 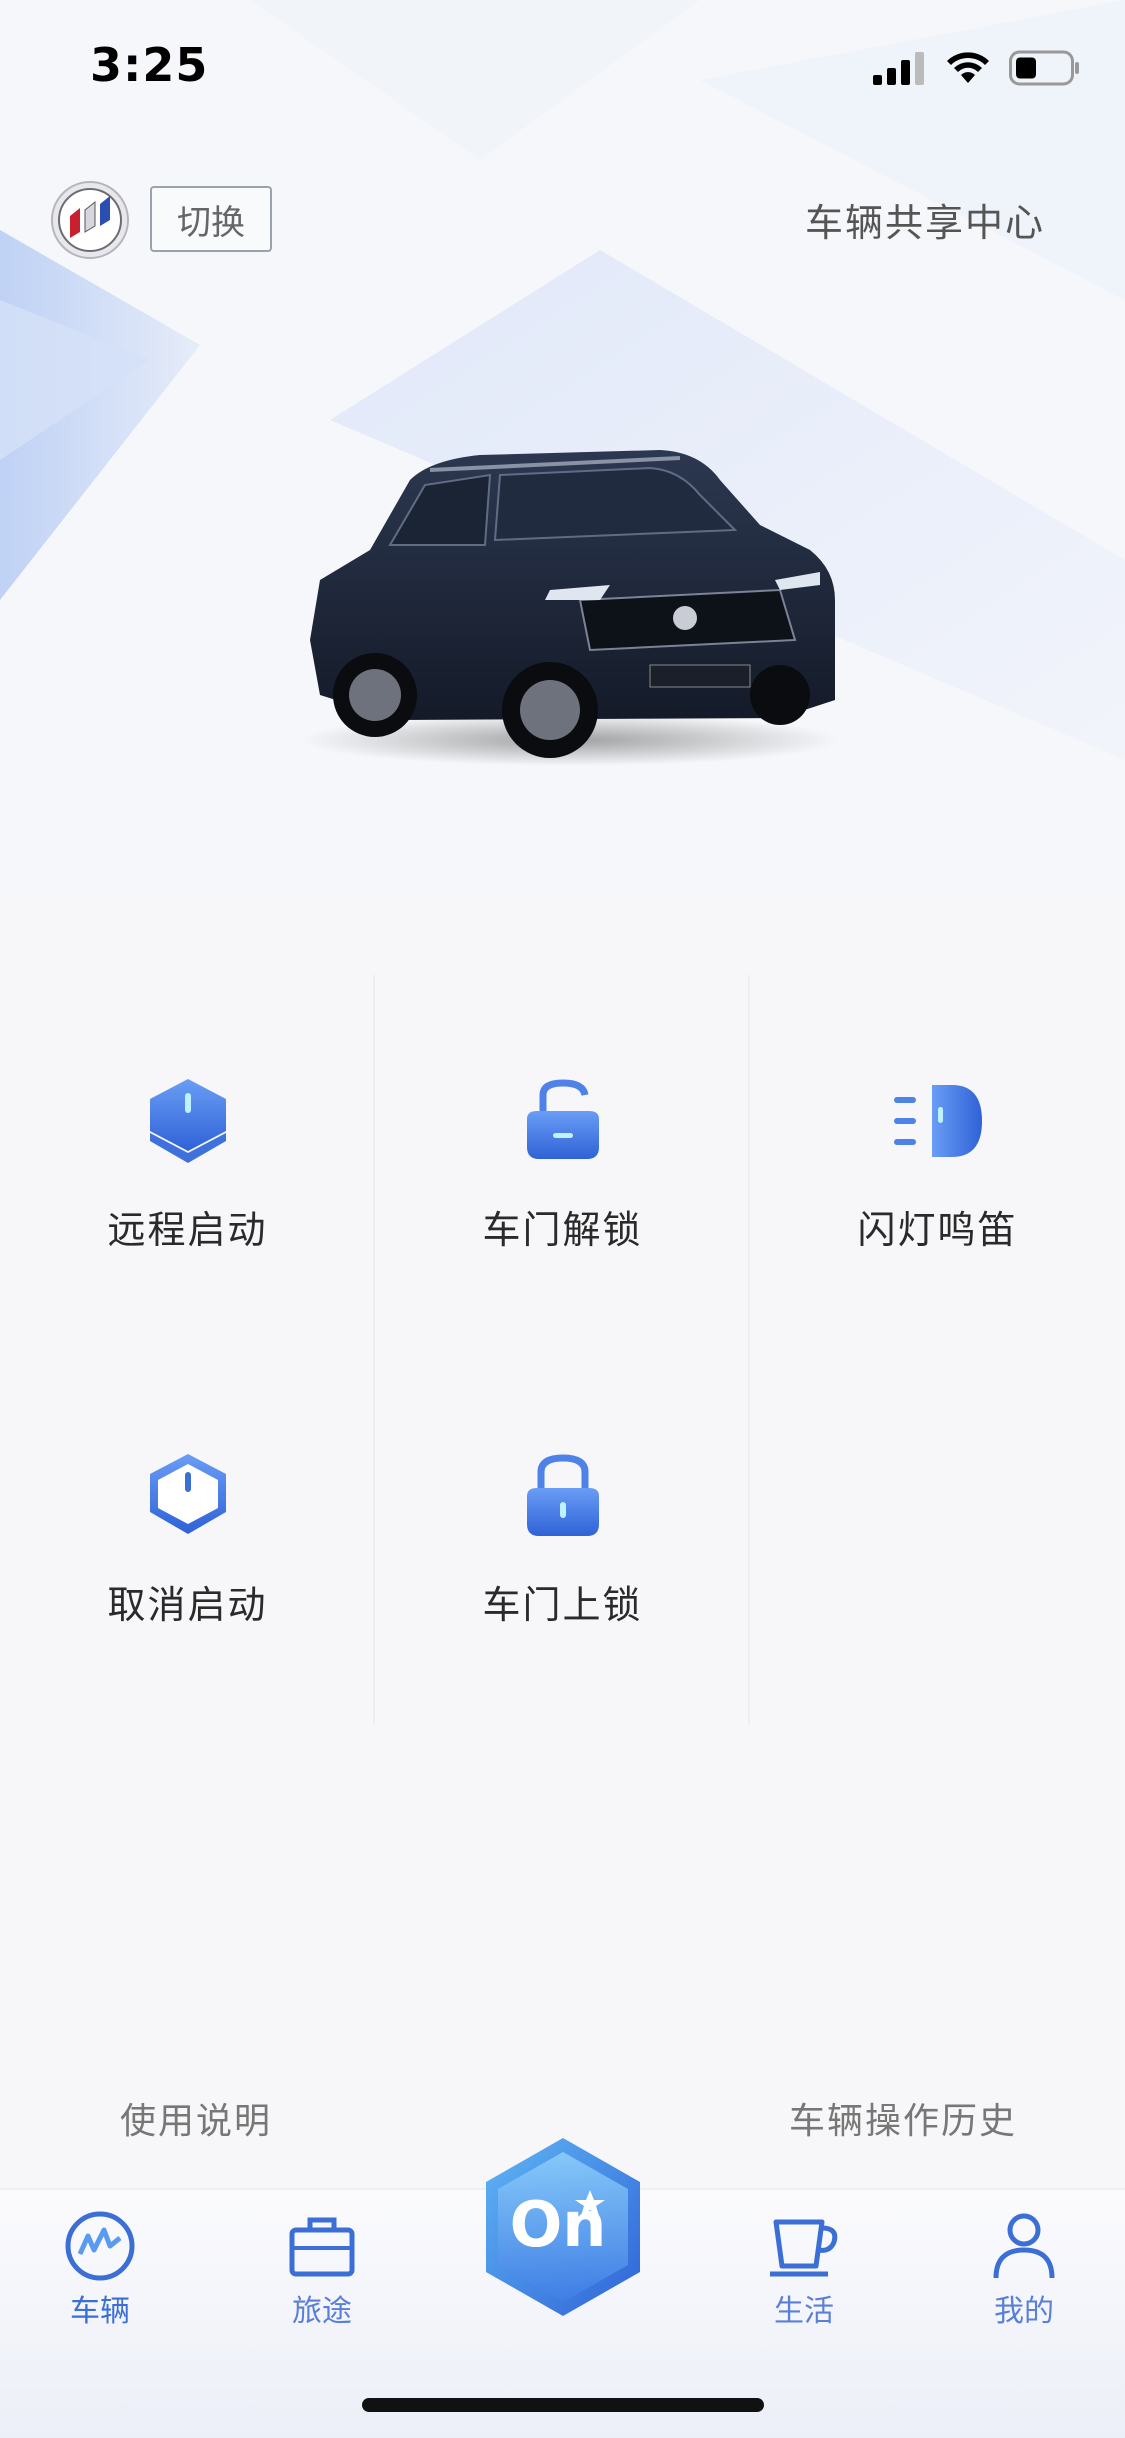 I want to click on lock-icon, so click(x=562, y=1495).